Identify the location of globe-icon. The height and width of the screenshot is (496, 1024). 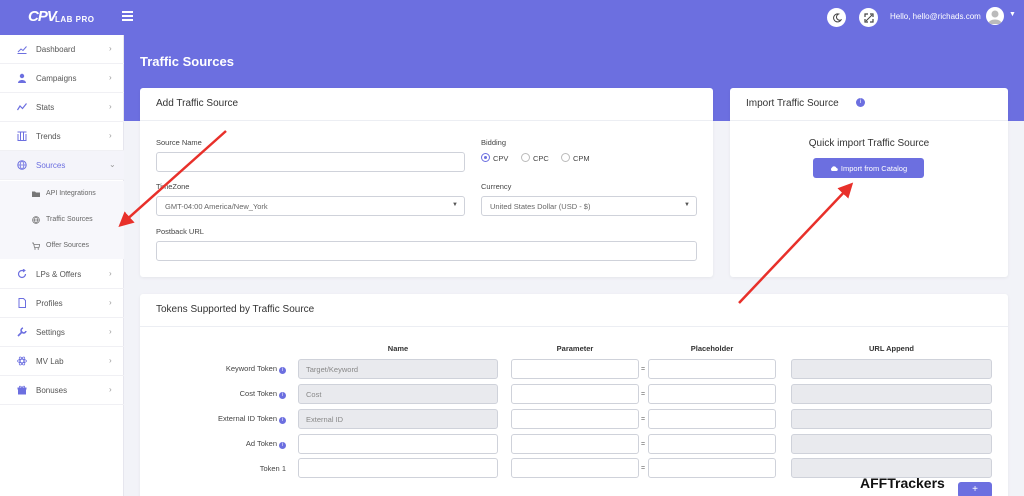
(22, 165).